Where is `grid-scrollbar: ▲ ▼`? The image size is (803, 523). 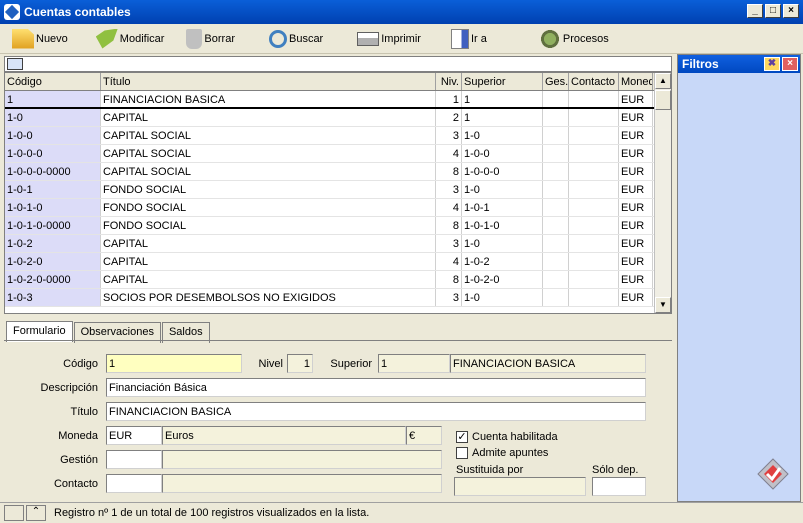 grid-scrollbar: ▲ ▼ is located at coordinates (662, 193).